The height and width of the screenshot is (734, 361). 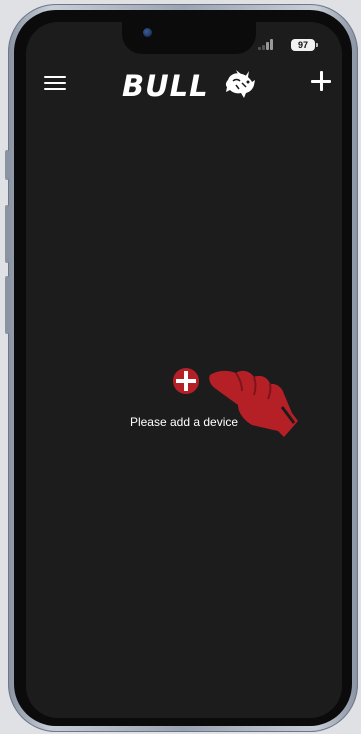 I want to click on brand-logo: BULL, so click(x=191, y=84).